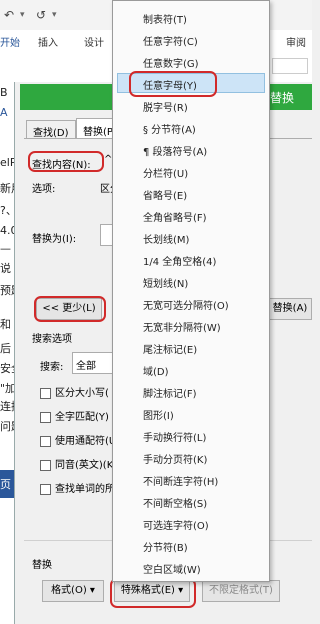  What do you see at coordinates (51, 133) in the screenshot?
I see `tab-find-label: 查找(D)` at bounding box center [51, 133].